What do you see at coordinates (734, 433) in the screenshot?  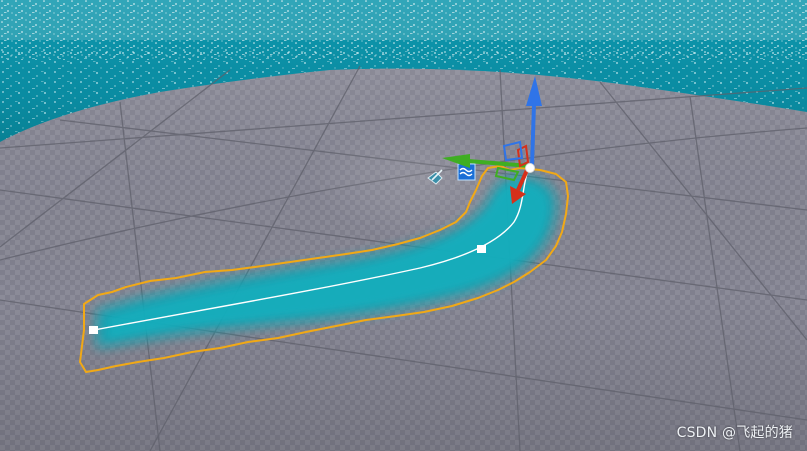 I see `csdn-watermark: CSDN @飞起的猪` at bounding box center [734, 433].